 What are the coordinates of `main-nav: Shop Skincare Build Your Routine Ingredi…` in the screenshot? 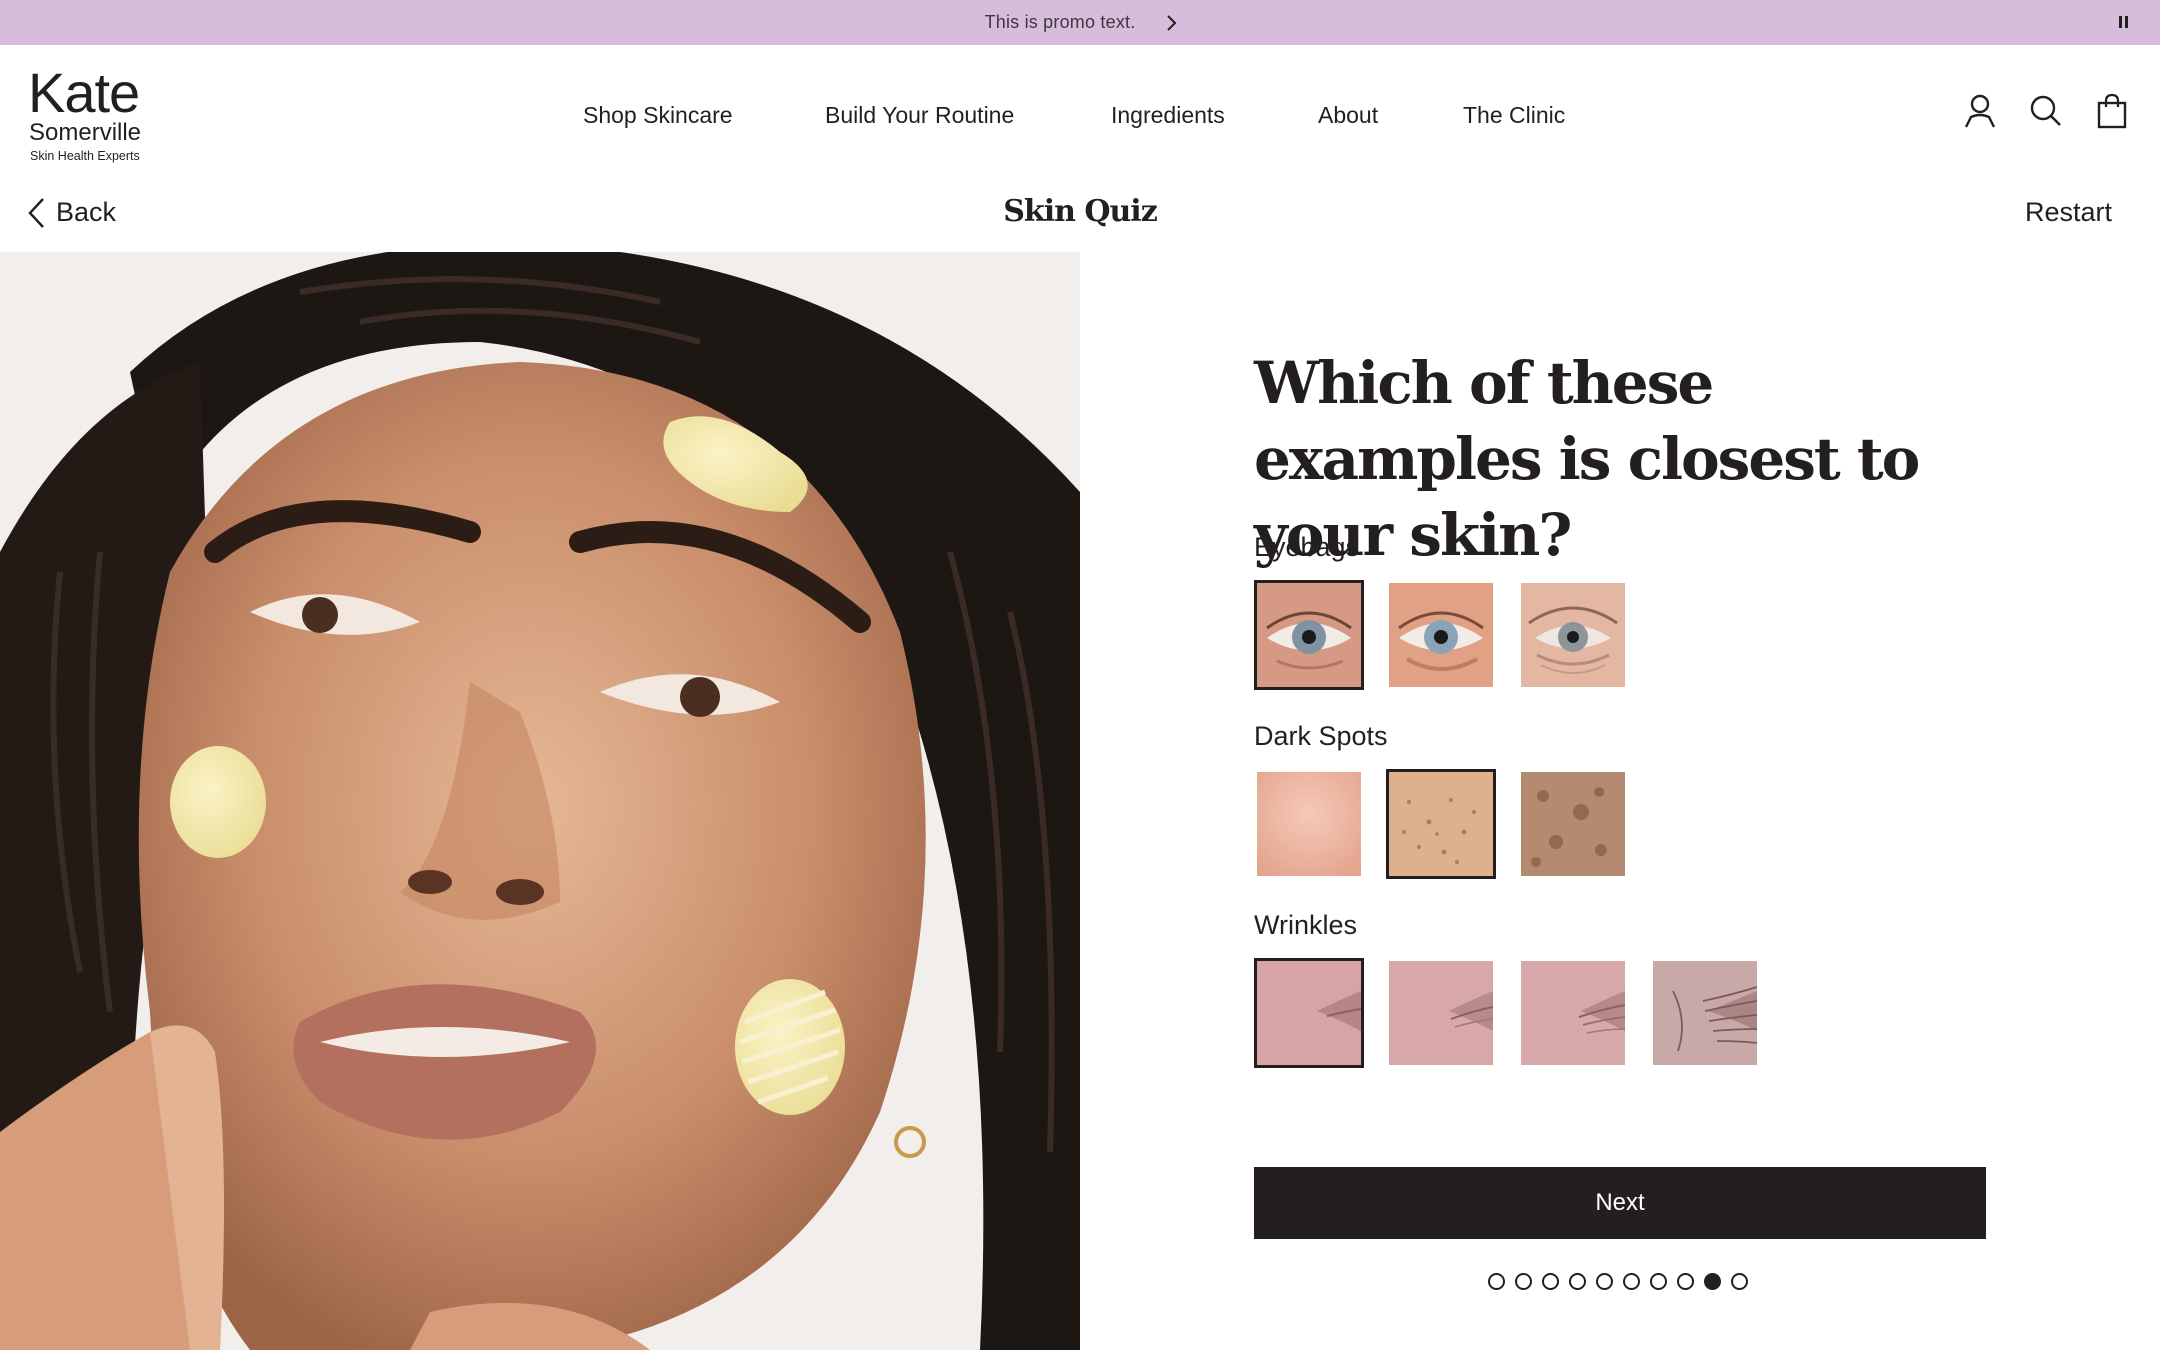 It's located at (1080, 115).